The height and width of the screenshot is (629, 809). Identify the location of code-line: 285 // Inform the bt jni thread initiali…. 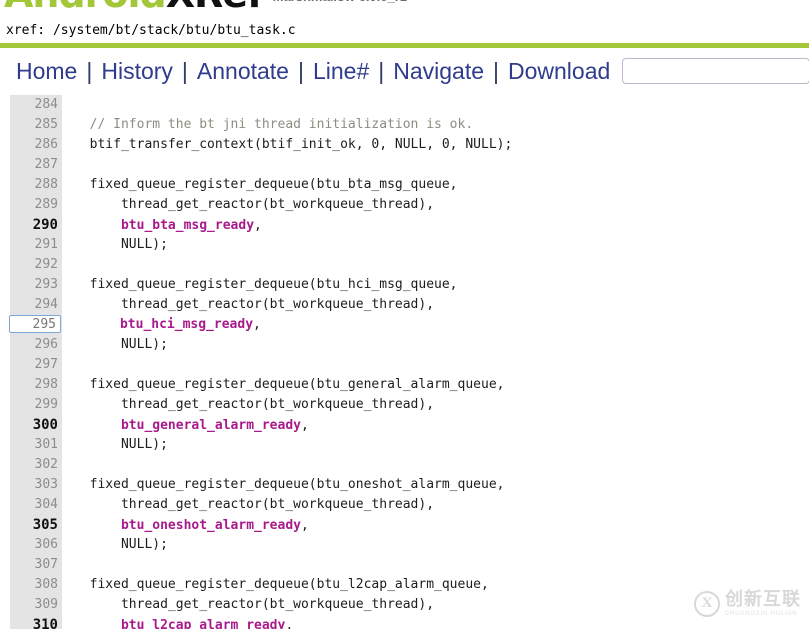
(404, 125).